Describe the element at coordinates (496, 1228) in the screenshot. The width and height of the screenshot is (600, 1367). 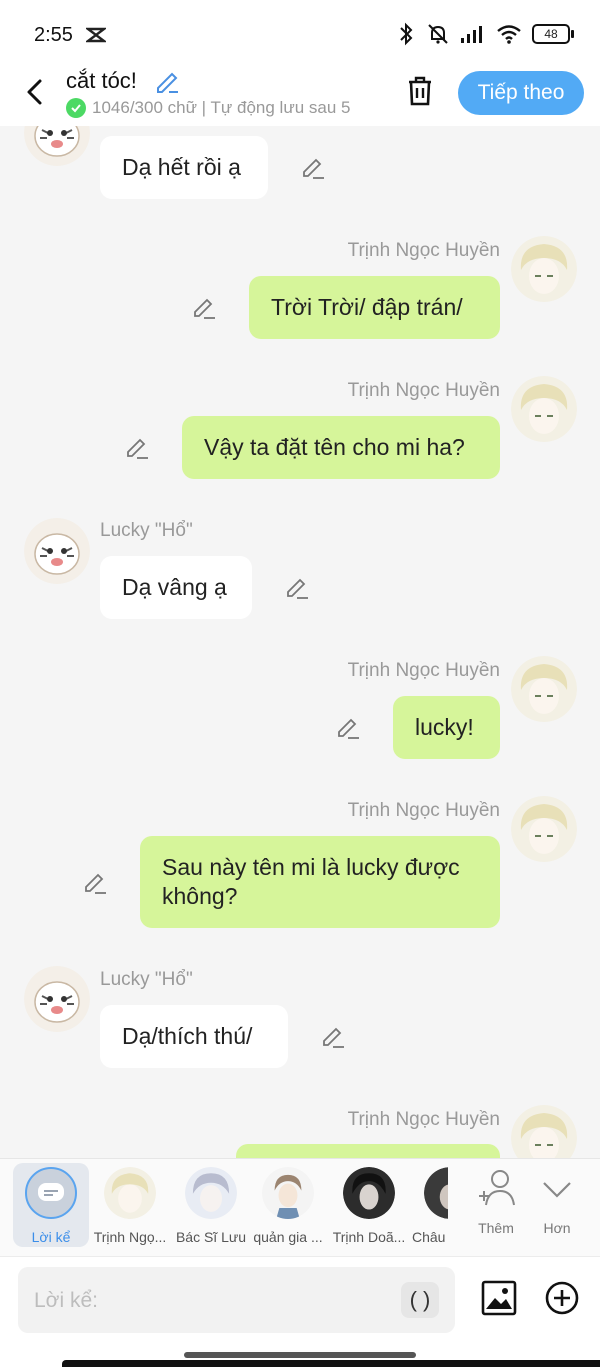
I see `add-label: Thêm` at that location.